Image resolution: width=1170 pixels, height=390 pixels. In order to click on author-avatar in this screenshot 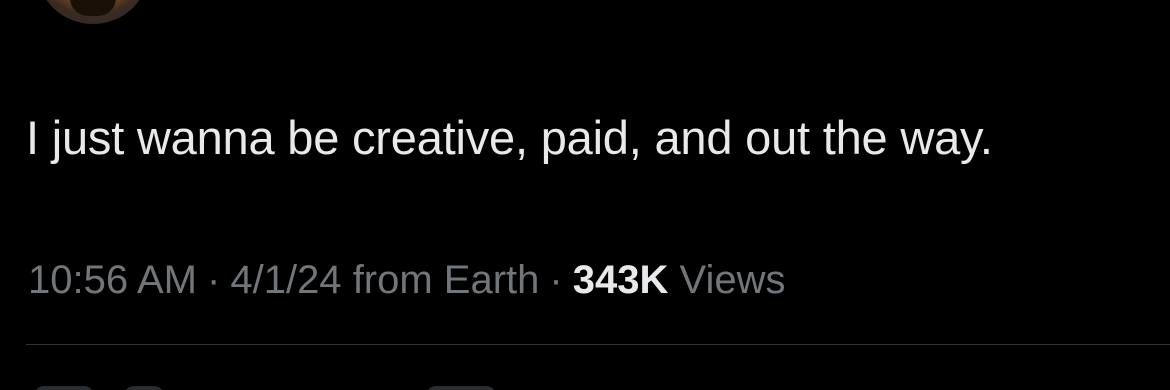, I will do `click(93, 12)`.